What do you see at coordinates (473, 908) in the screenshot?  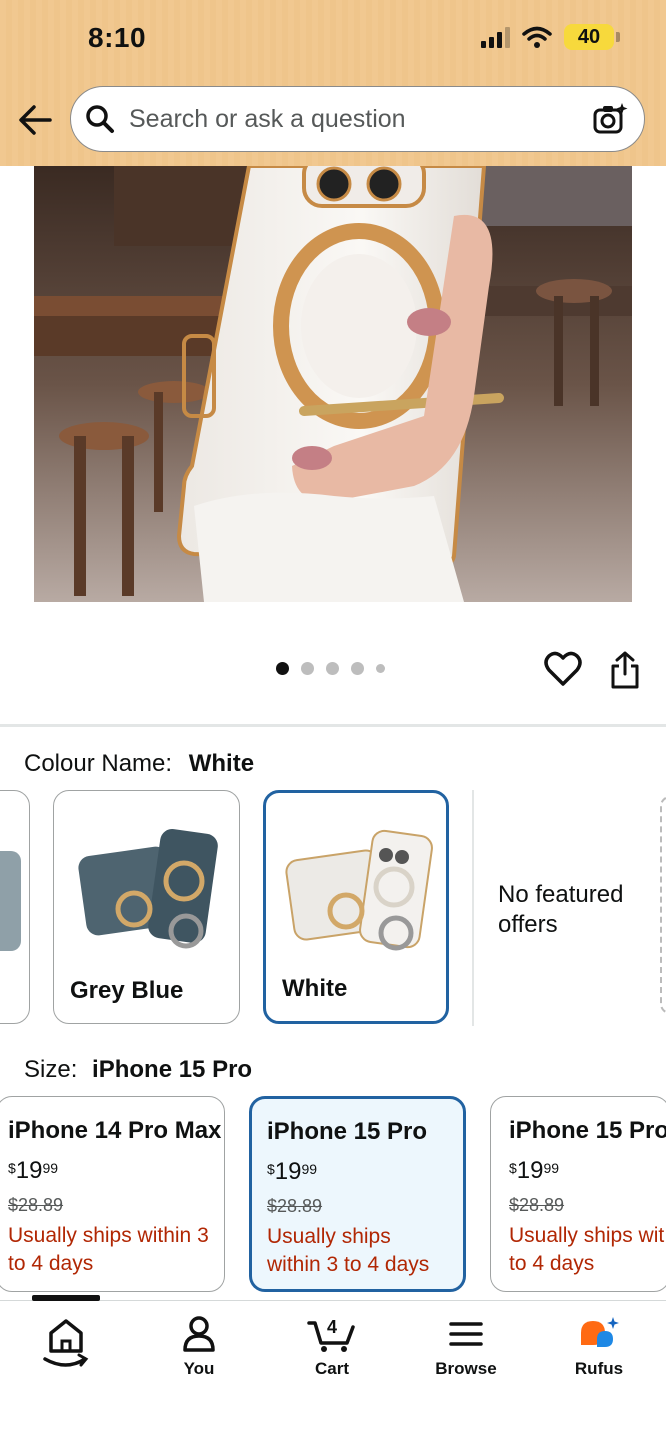 I see `colour-separator` at bounding box center [473, 908].